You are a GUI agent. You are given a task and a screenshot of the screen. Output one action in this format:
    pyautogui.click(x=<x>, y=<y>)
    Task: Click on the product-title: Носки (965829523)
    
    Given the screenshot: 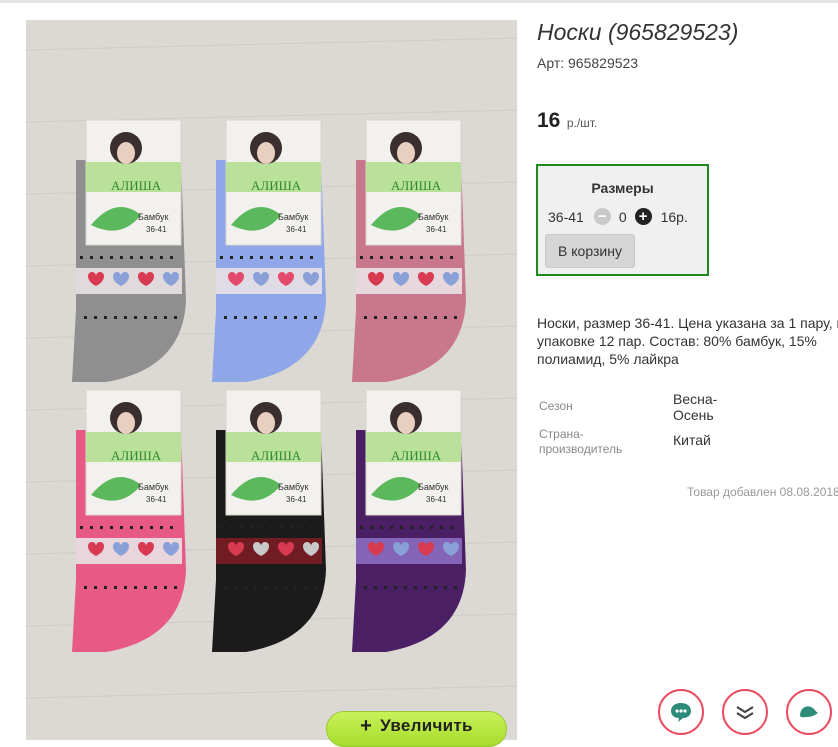 What is the action you would take?
    pyautogui.click(x=638, y=32)
    